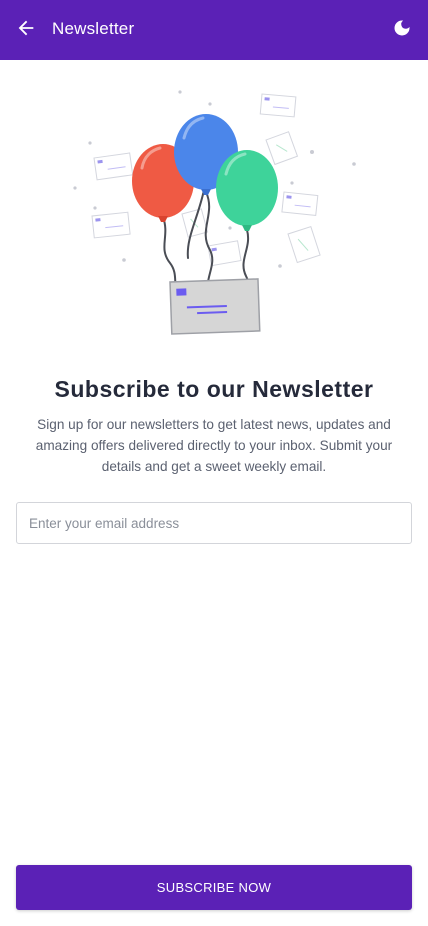 This screenshot has width=428, height=926. Describe the element at coordinates (93, 28) in the screenshot. I see `page-title: Newsletter` at that location.